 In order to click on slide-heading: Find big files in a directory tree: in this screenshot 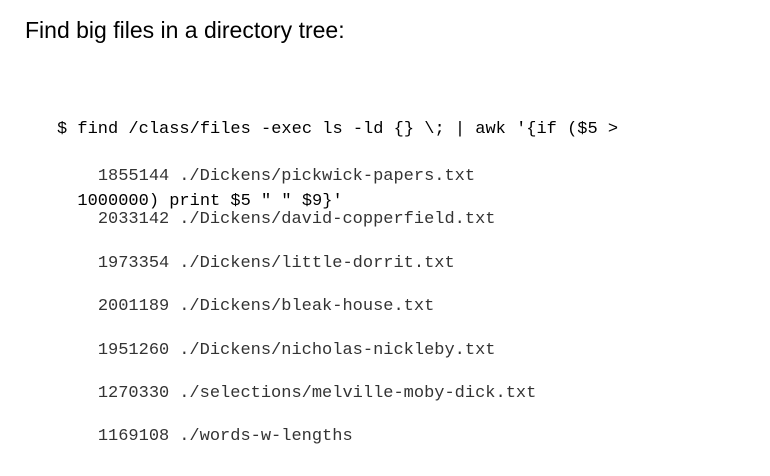, I will do `click(185, 30)`.